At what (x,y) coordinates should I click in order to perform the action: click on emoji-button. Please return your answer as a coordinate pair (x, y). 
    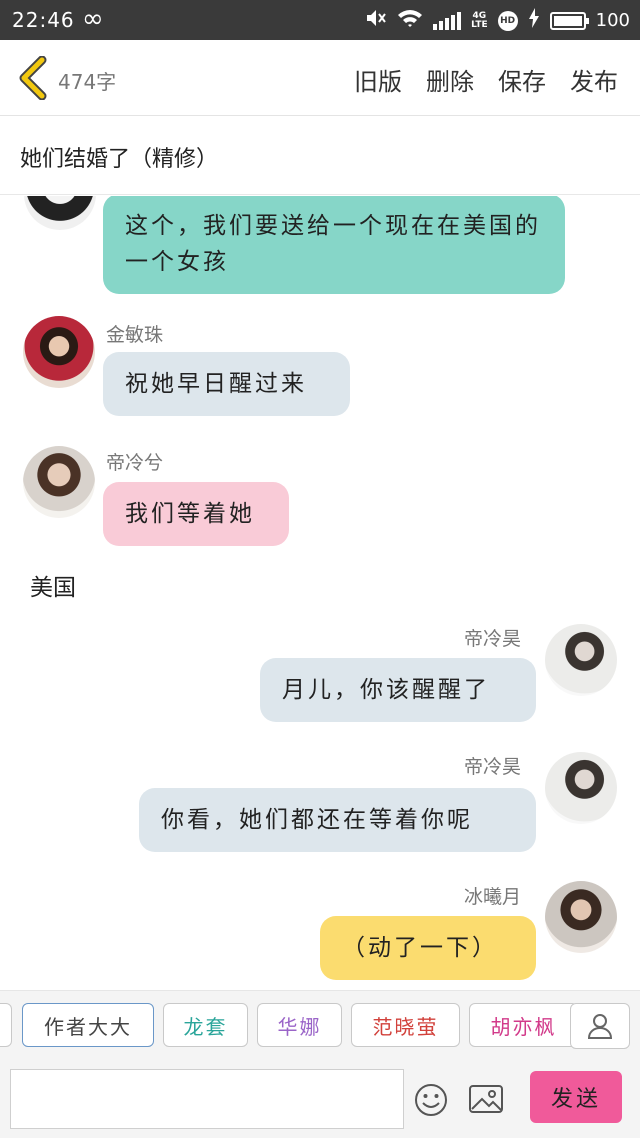
    Looking at the image, I should click on (431, 1100).